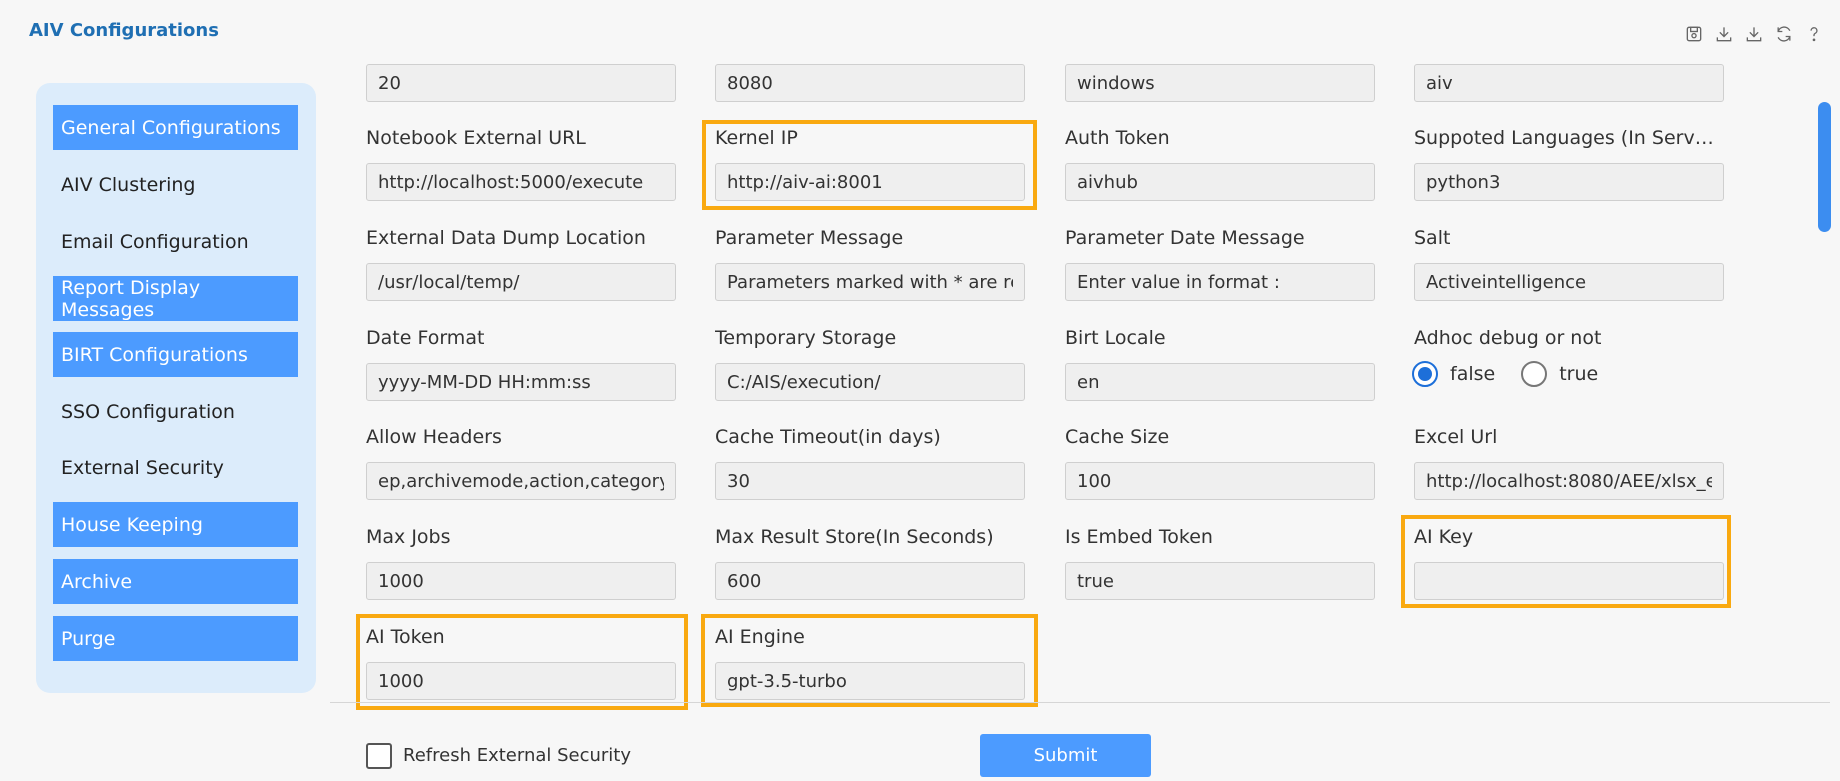 The width and height of the screenshot is (1840, 781). I want to click on max-jobs-label: Max Jobs, so click(408, 537).